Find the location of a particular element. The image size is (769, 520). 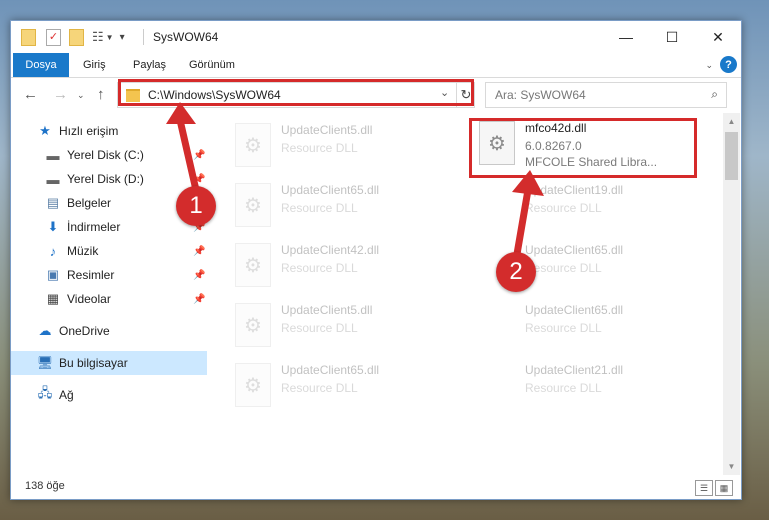

annotation-arrows is located at coordinates (355, 180).